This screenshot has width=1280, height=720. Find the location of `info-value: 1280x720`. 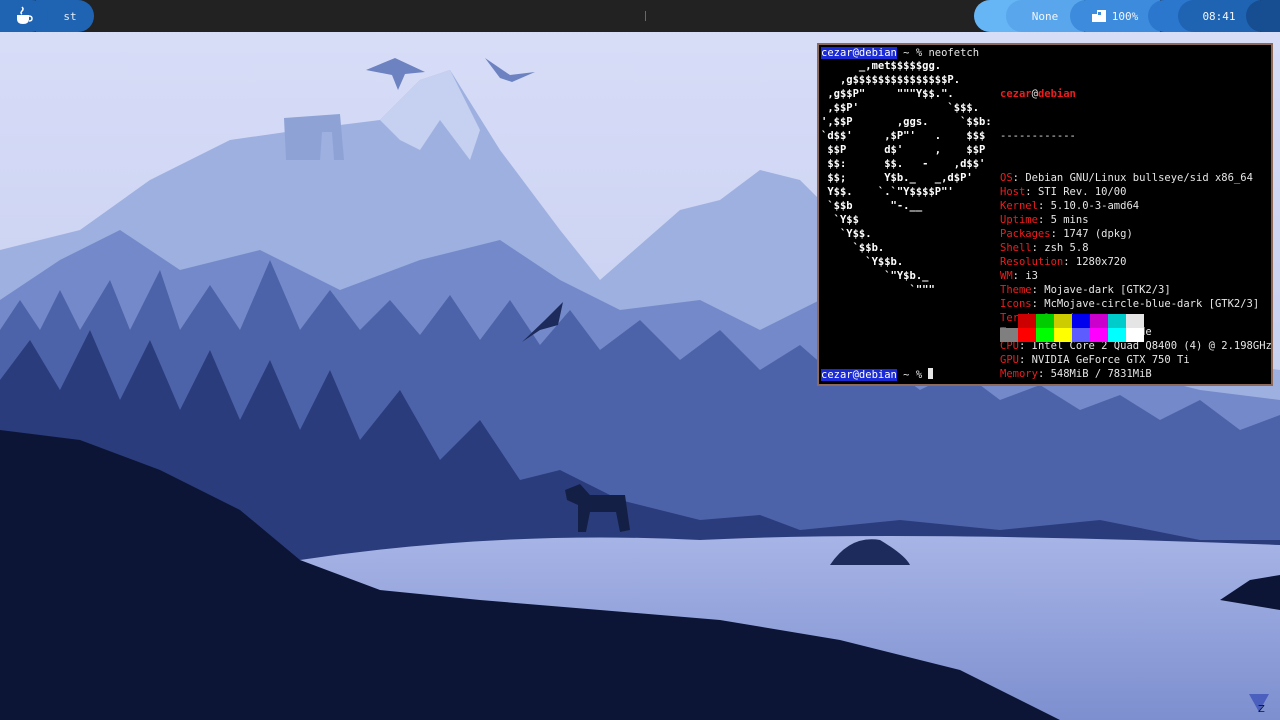

info-value: 1280x720 is located at coordinates (1101, 262).